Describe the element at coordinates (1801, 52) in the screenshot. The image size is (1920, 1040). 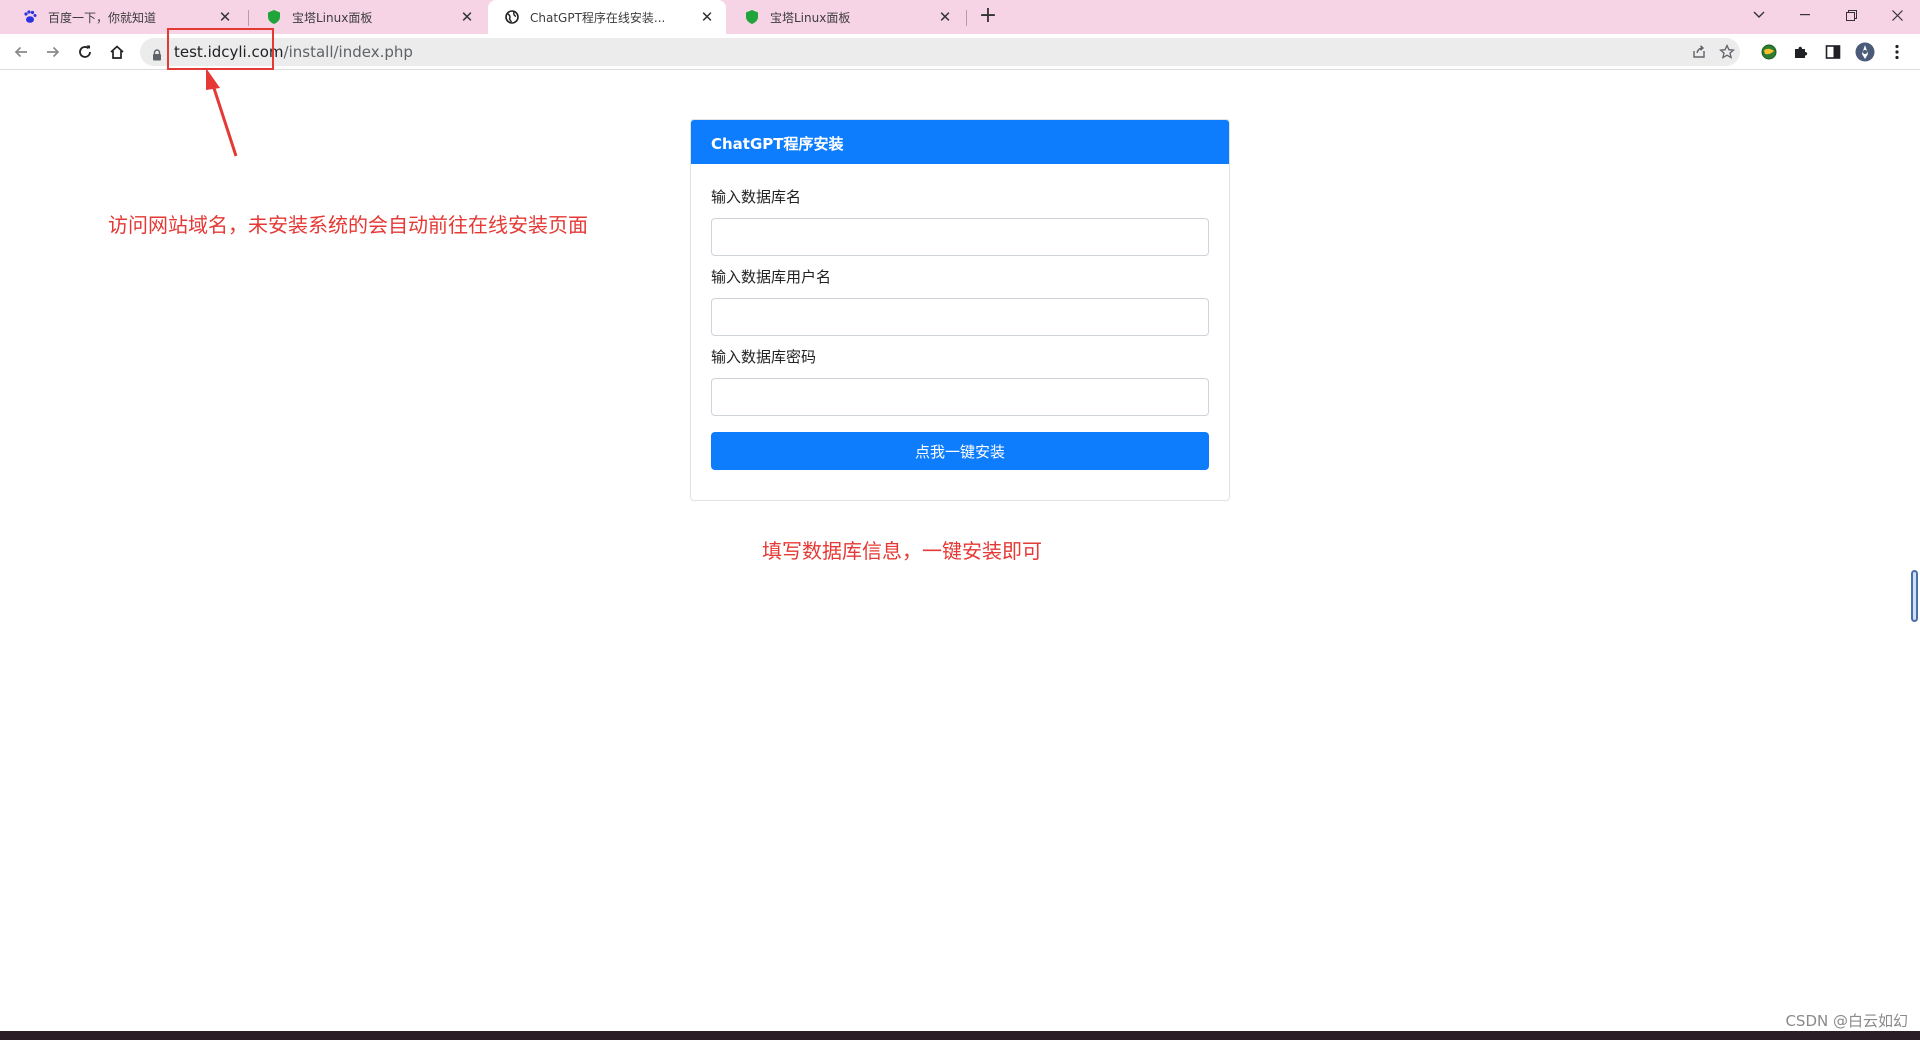
I see `extensions-puzzle-icon` at that location.